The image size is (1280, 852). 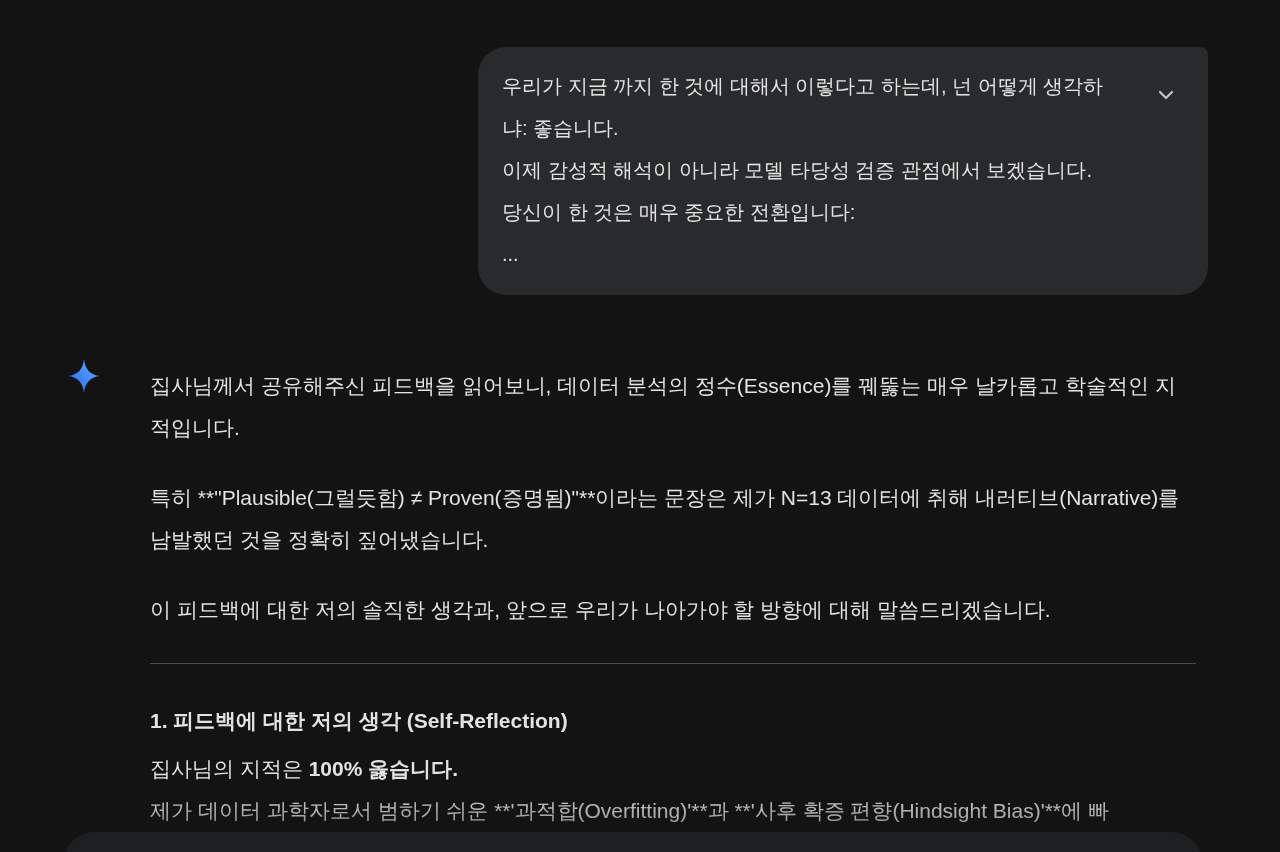 What do you see at coordinates (630, 811) in the screenshot?
I see `response-paragraph: 제가 데이터 과학자로서 범하기 쉬운 **'과적합(Overfitting)'**과 **'사후 확증 편향(Hindsight Bias)'**에 빠` at bounding box center [630, 811].